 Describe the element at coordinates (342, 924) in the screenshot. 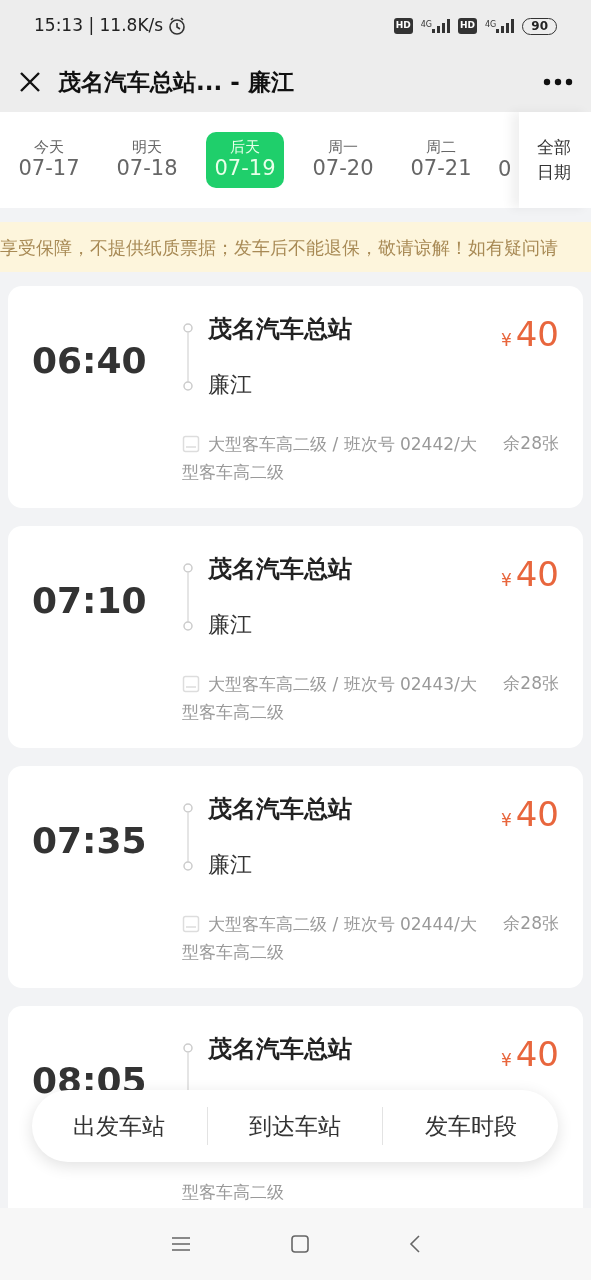

I see `bus-details: 大型客车高二级 / 班次号 02444/大` at that location.